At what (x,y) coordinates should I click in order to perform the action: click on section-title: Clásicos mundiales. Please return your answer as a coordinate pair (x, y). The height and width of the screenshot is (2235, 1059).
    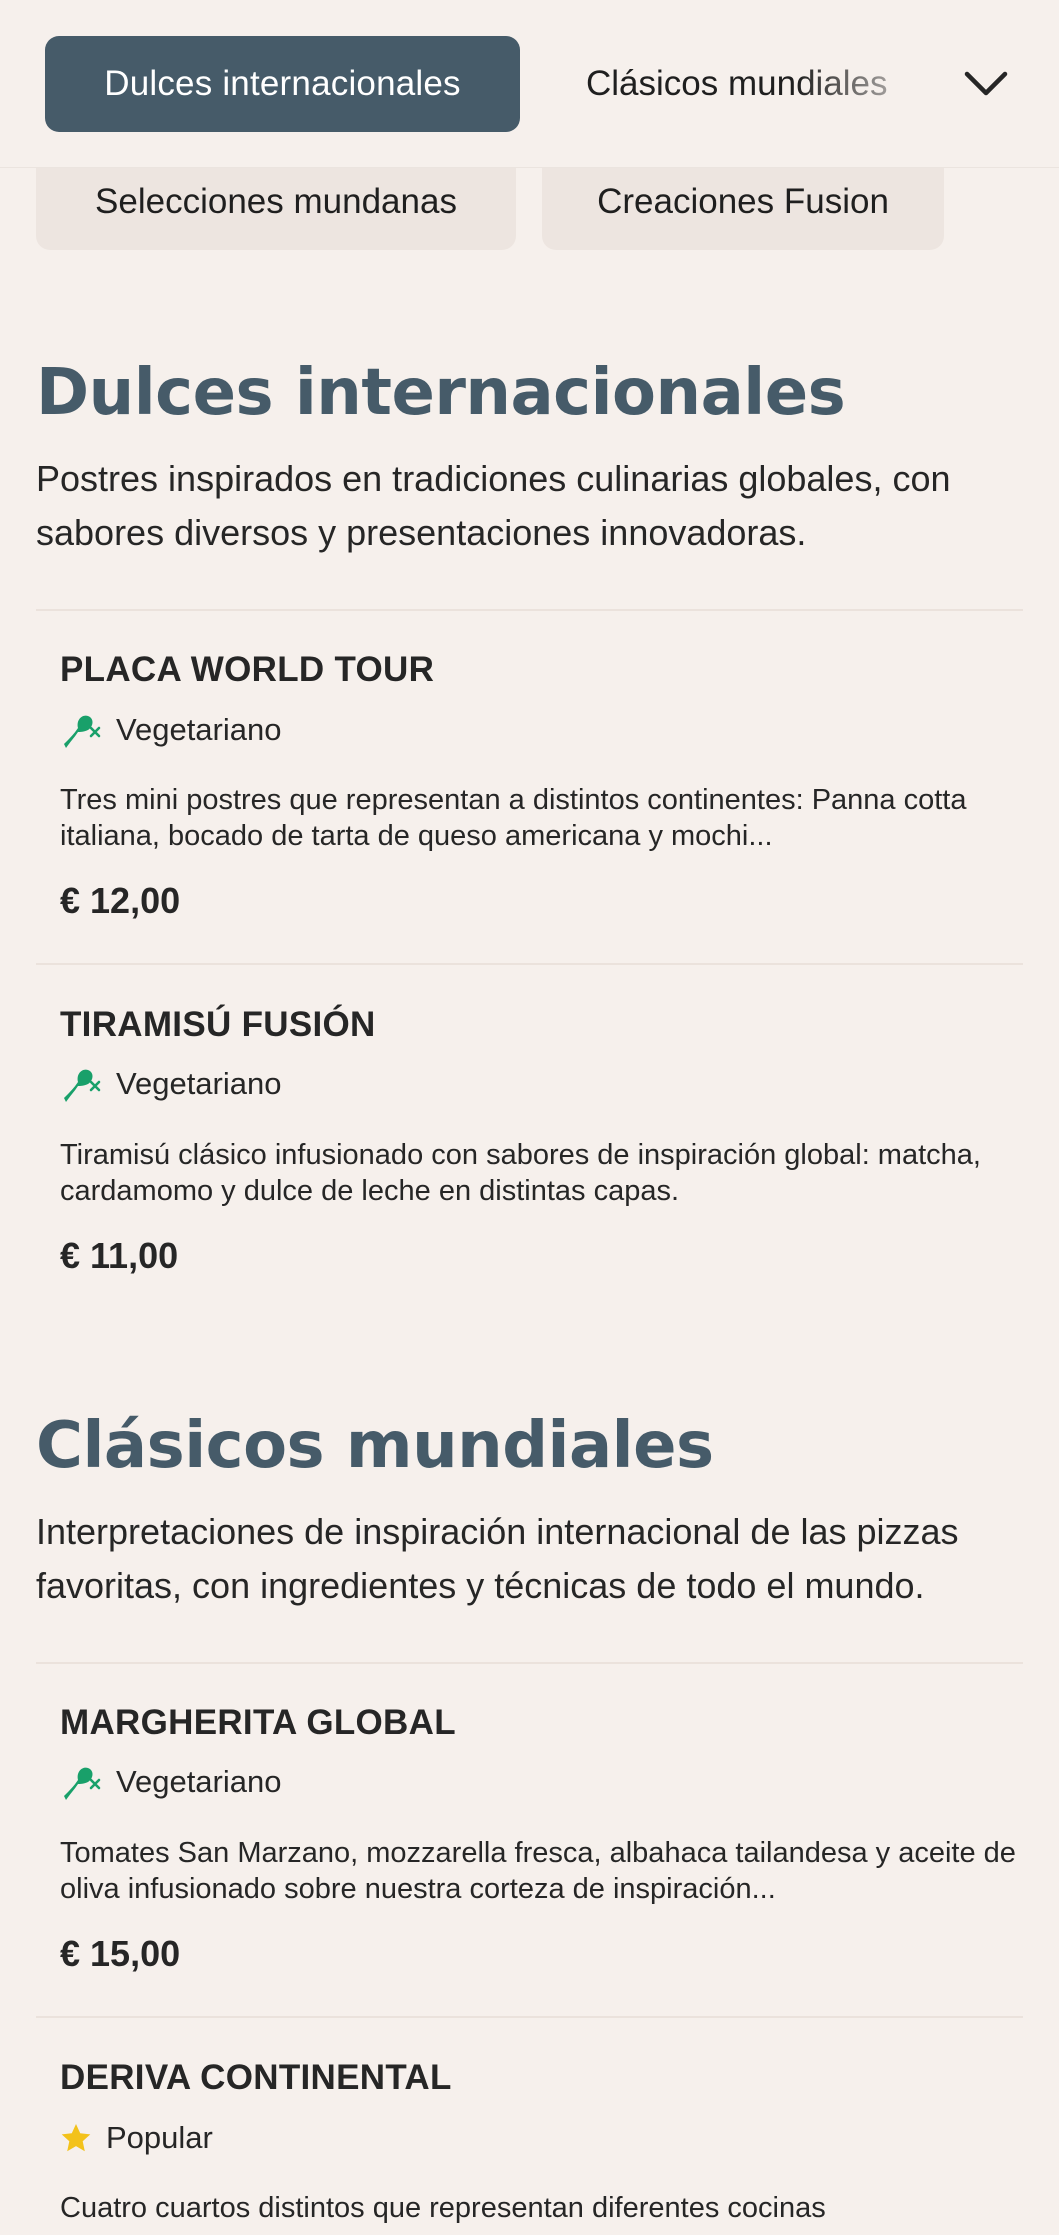
    Looking at the image, I should click on (375, 1446).